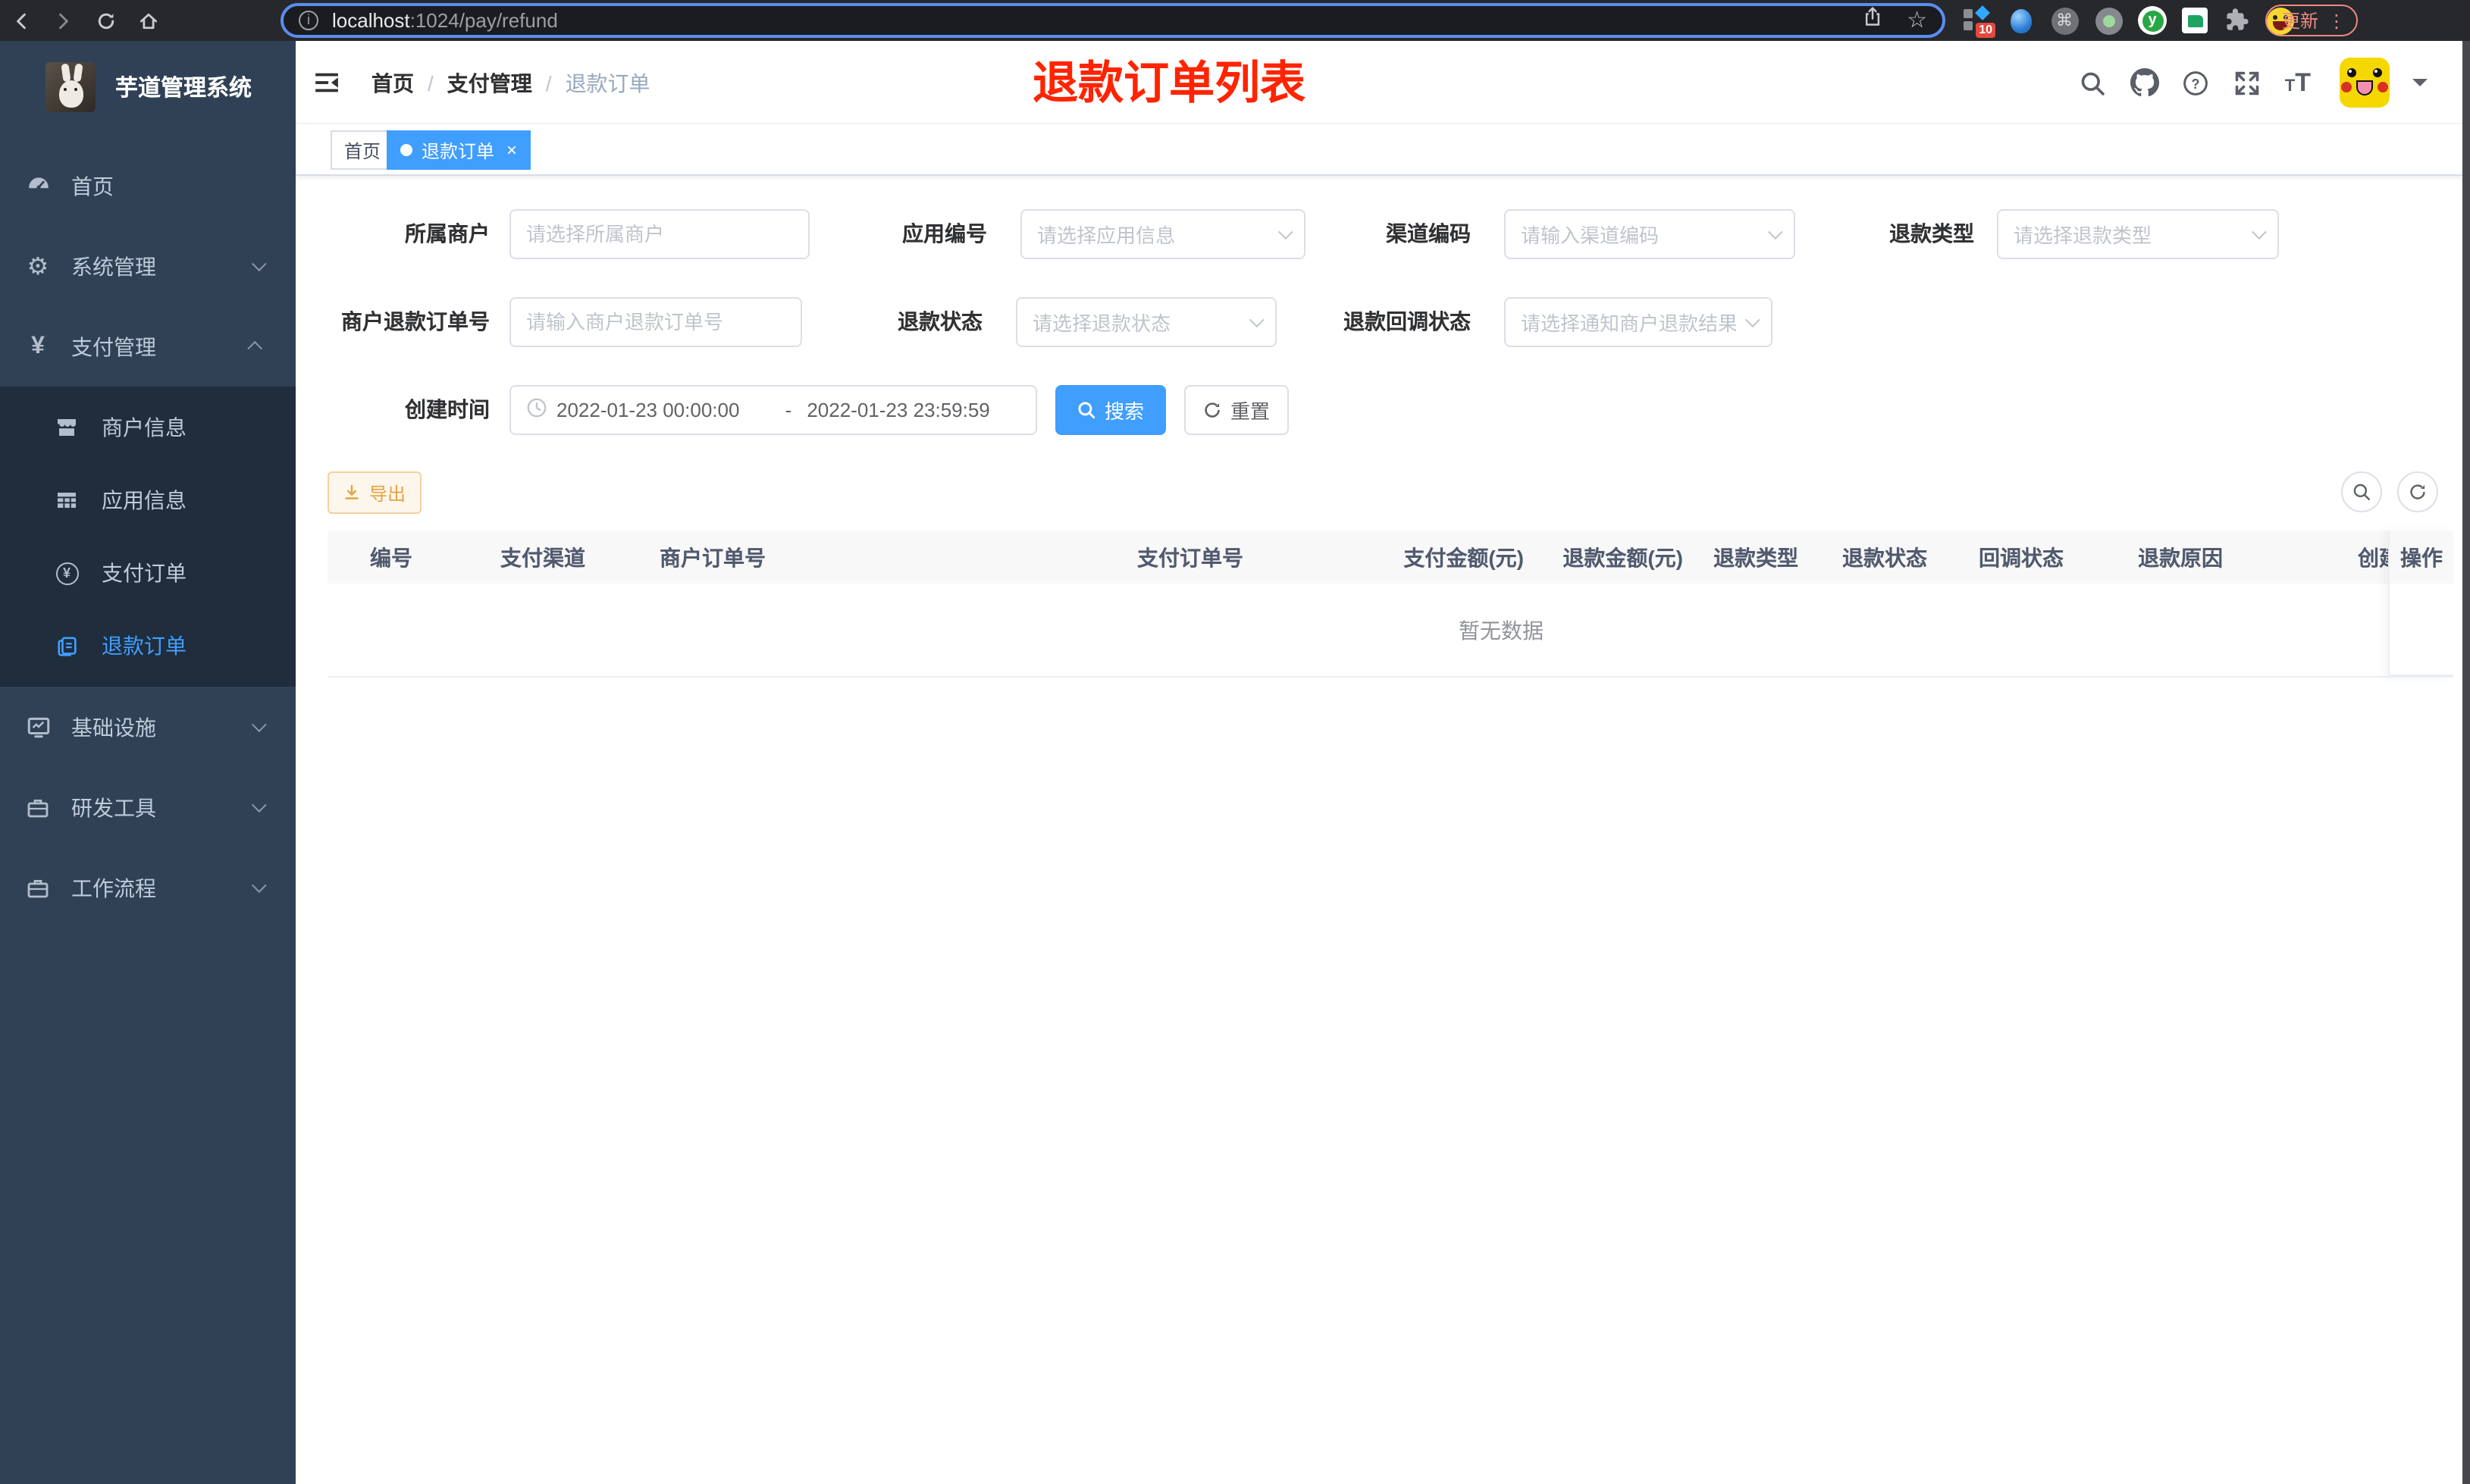  What do you see at coordinates (148, 186) in the screenshot?
I see `sidebar-item-home: 首页` at bounding box center [148, 186].